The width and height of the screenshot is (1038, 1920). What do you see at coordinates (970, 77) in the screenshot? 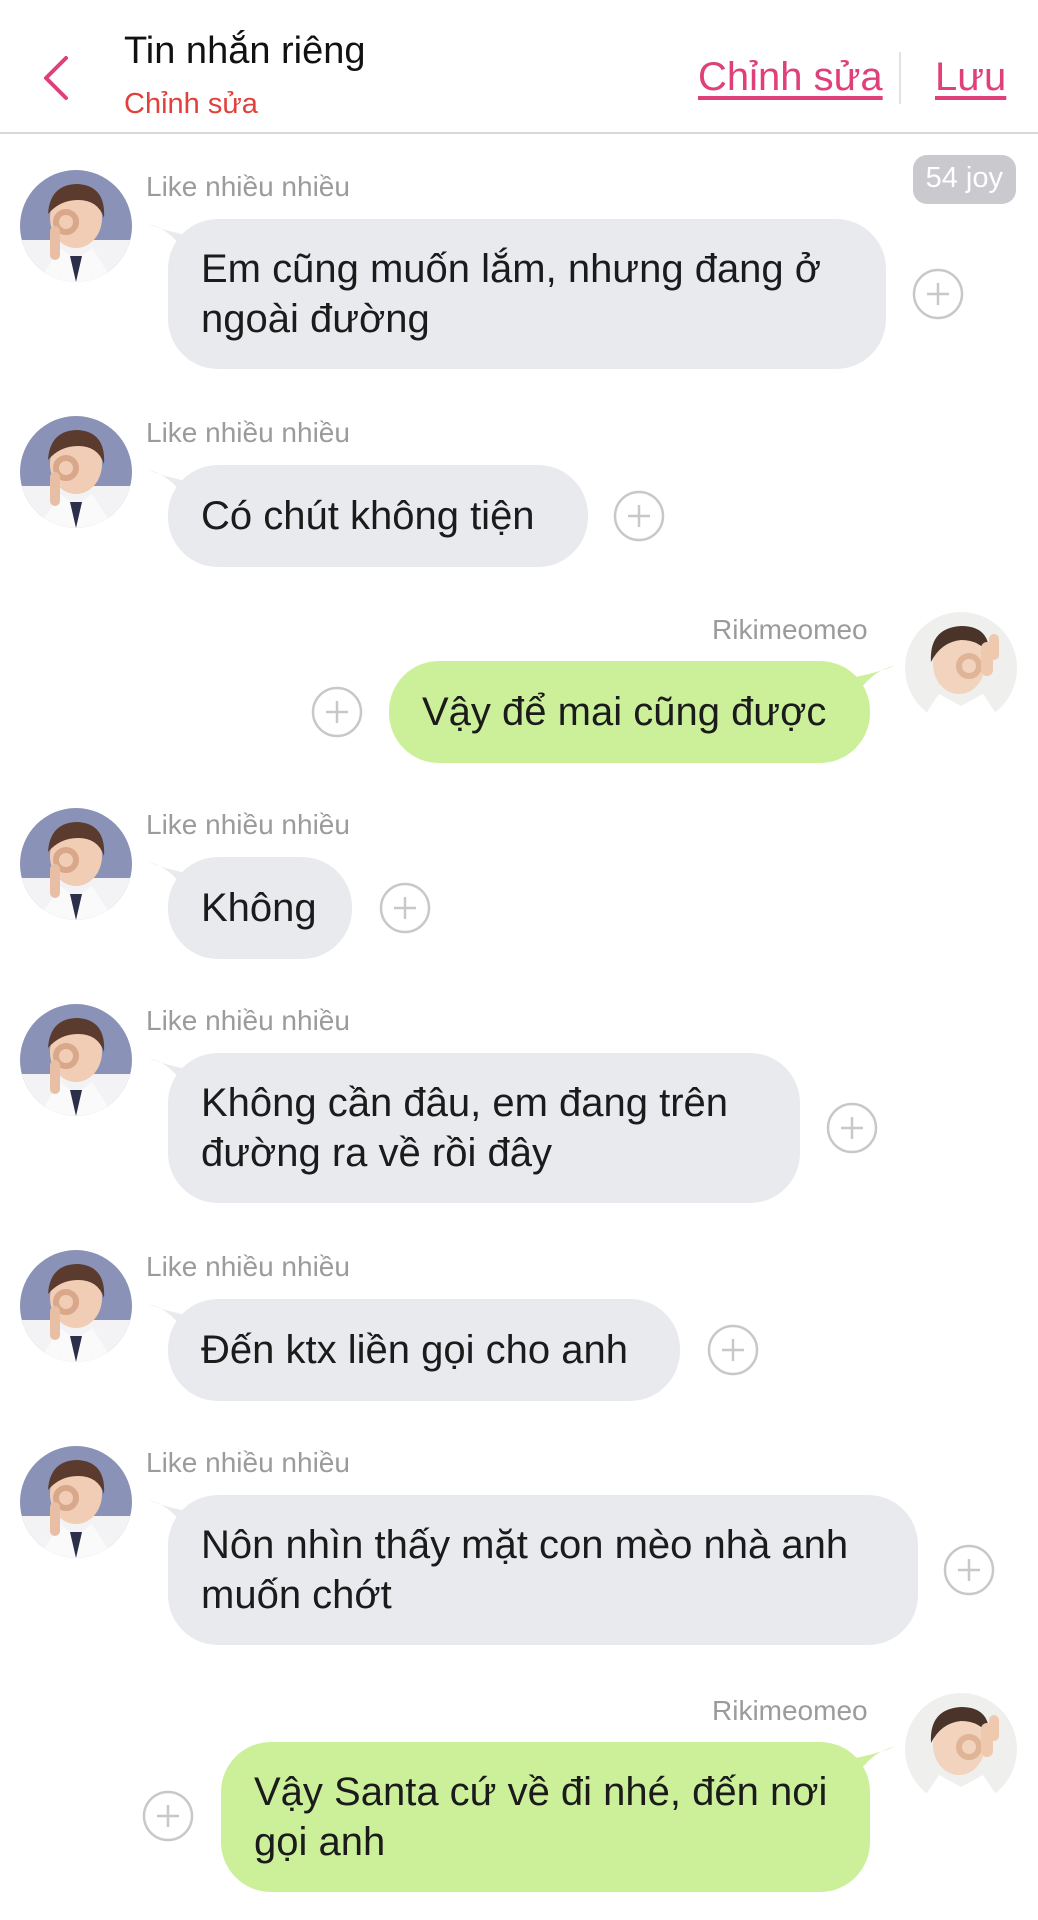
I see `save-button: Lưu` at bounding box center [970, 77].